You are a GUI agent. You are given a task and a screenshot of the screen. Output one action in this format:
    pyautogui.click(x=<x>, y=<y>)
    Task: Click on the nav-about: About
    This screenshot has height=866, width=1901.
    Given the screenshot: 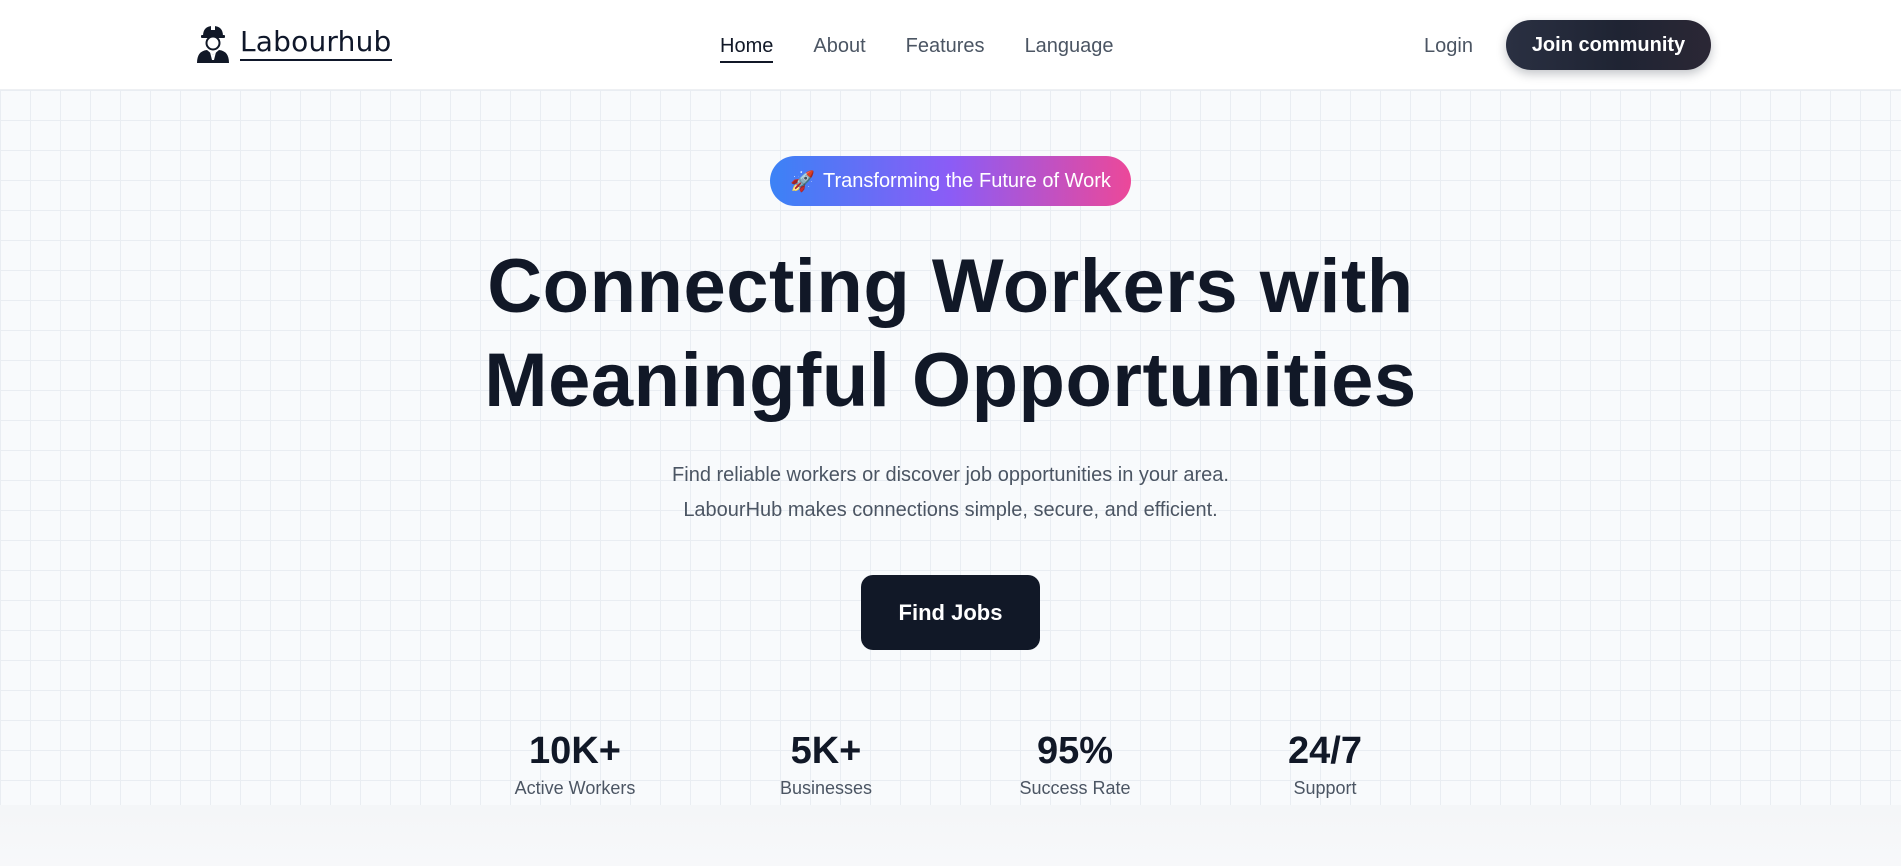 What is the action you would take?
    pyautogui.click(x=839, y=48)
    